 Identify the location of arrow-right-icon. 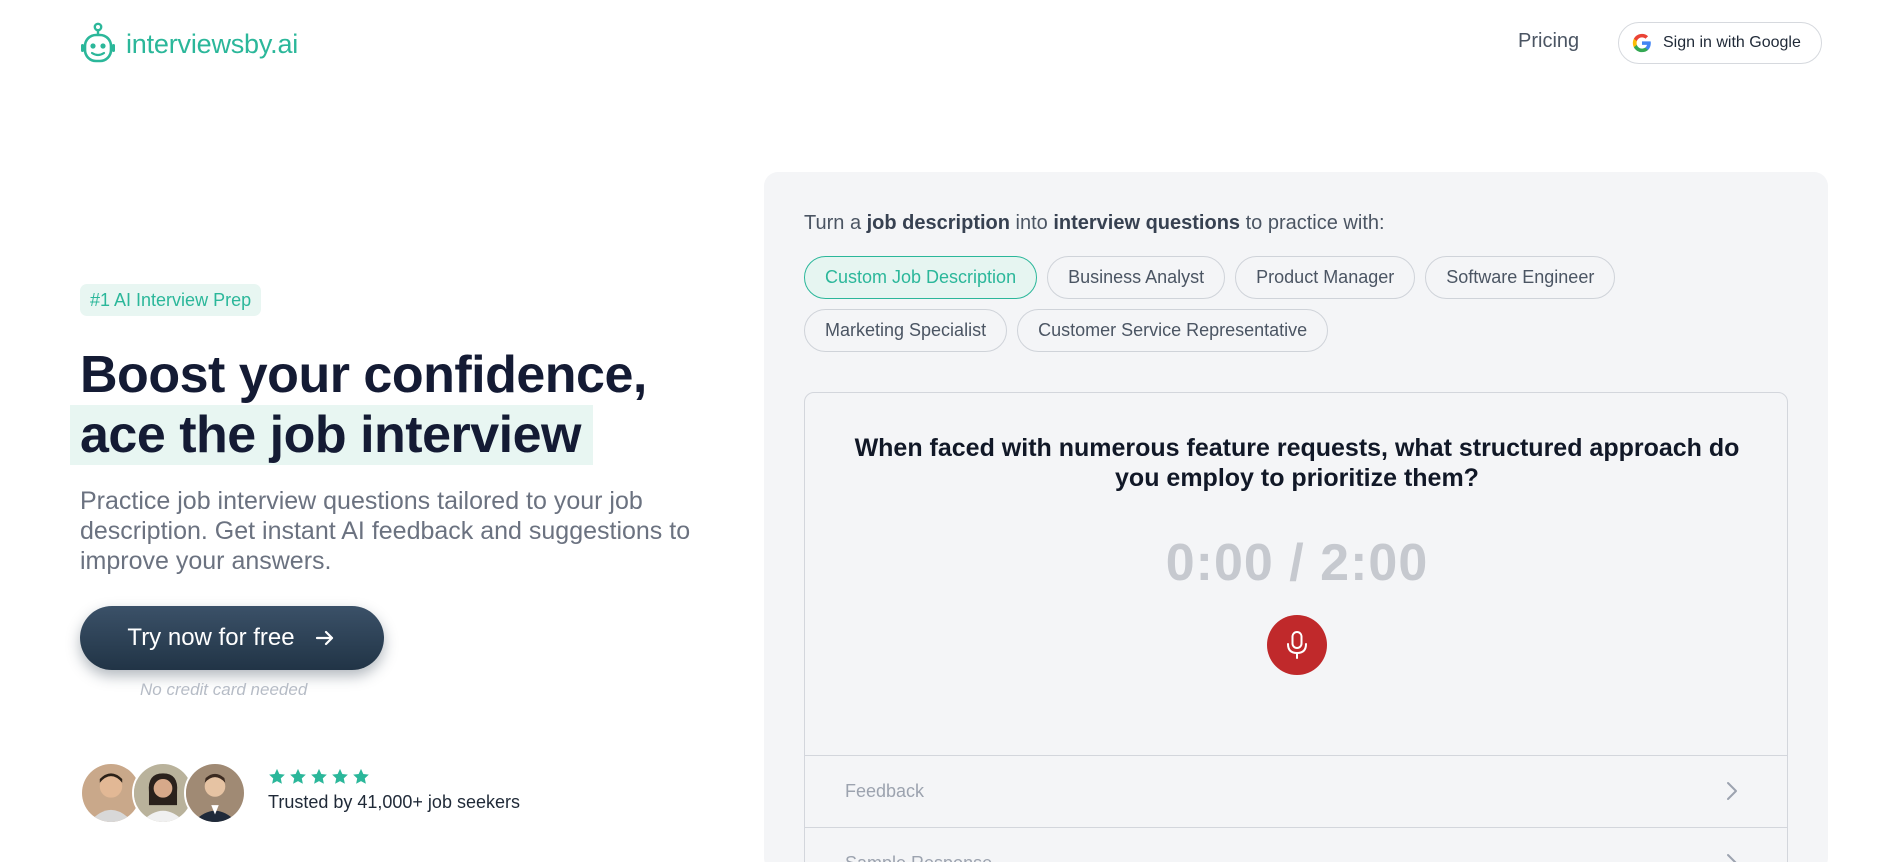
(324, 638).